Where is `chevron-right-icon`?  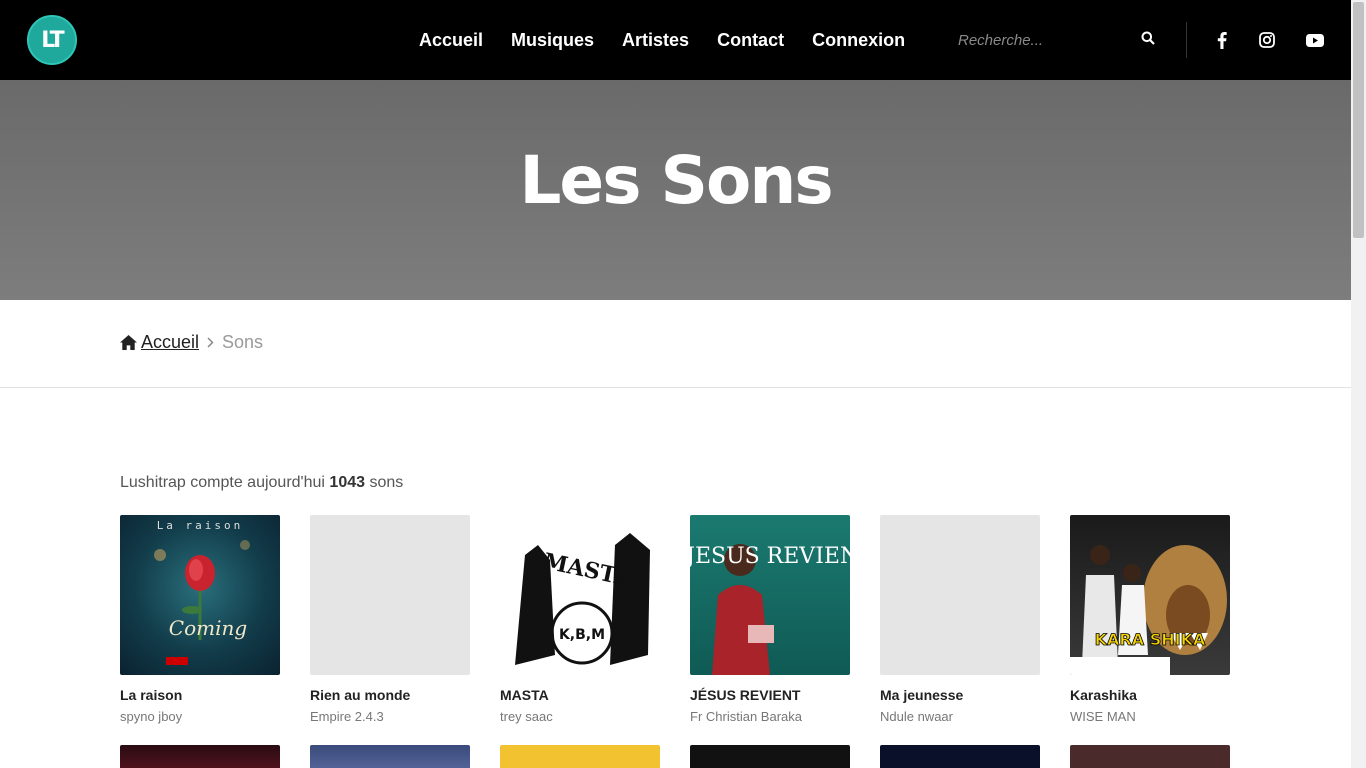 chevron-right-icon is located at coordinates (210, 343).